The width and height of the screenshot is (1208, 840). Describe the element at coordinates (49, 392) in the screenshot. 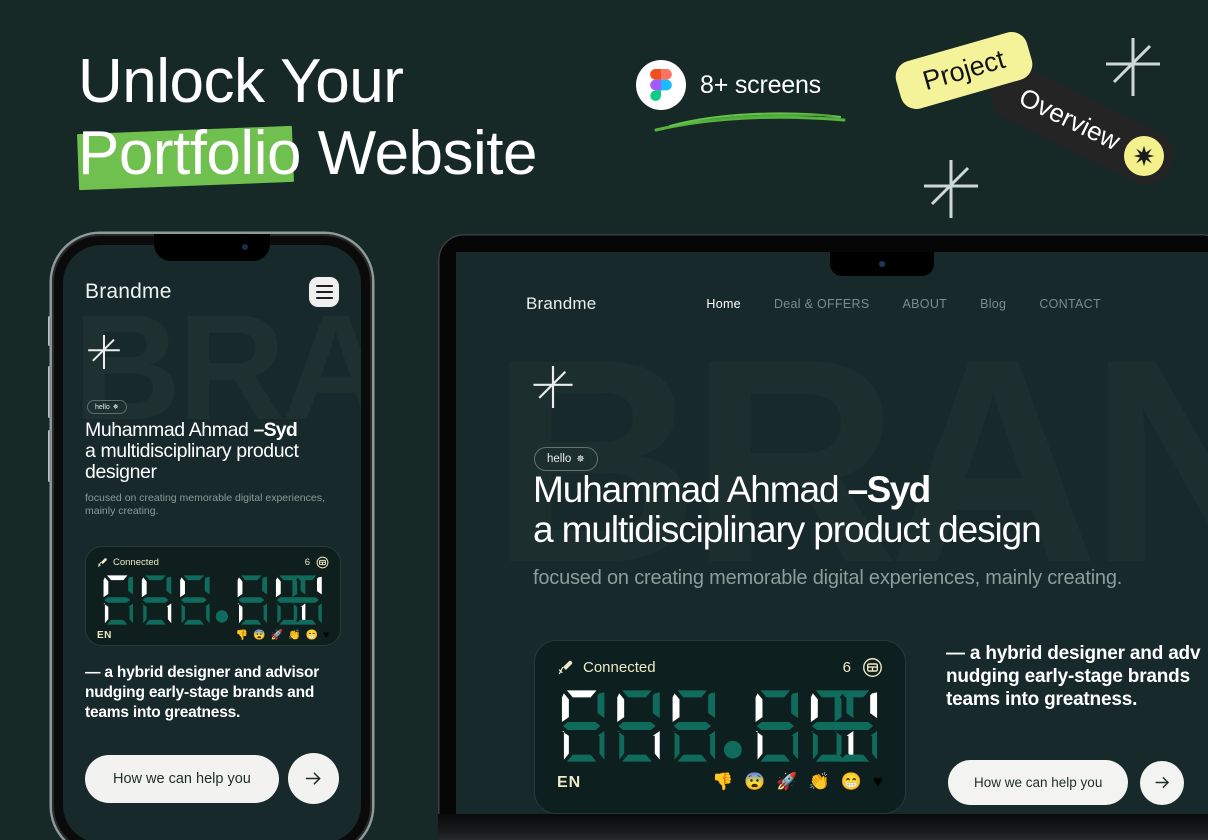

I see `phone-volume-up-button` at that location.